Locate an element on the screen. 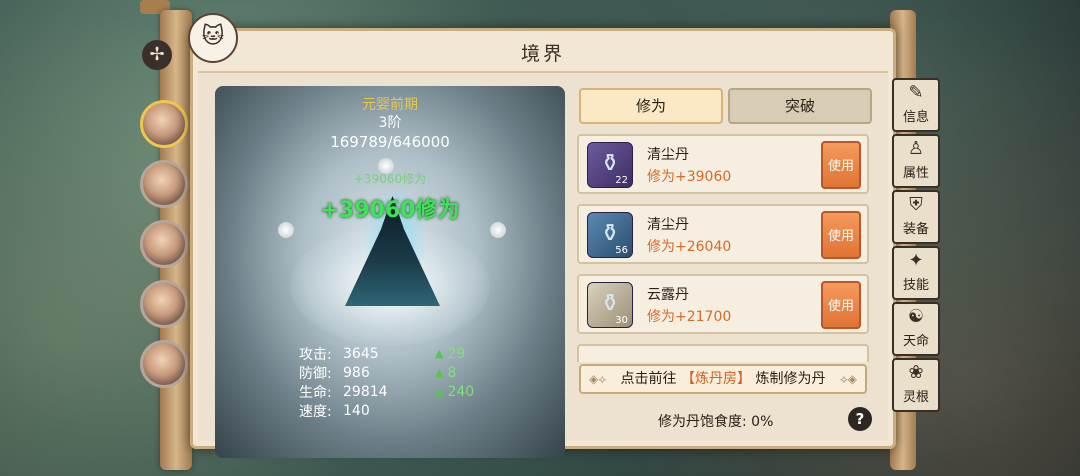 The image size is (1080, 476). armor-icon: ⛨ is located at coordinates (916, 204).